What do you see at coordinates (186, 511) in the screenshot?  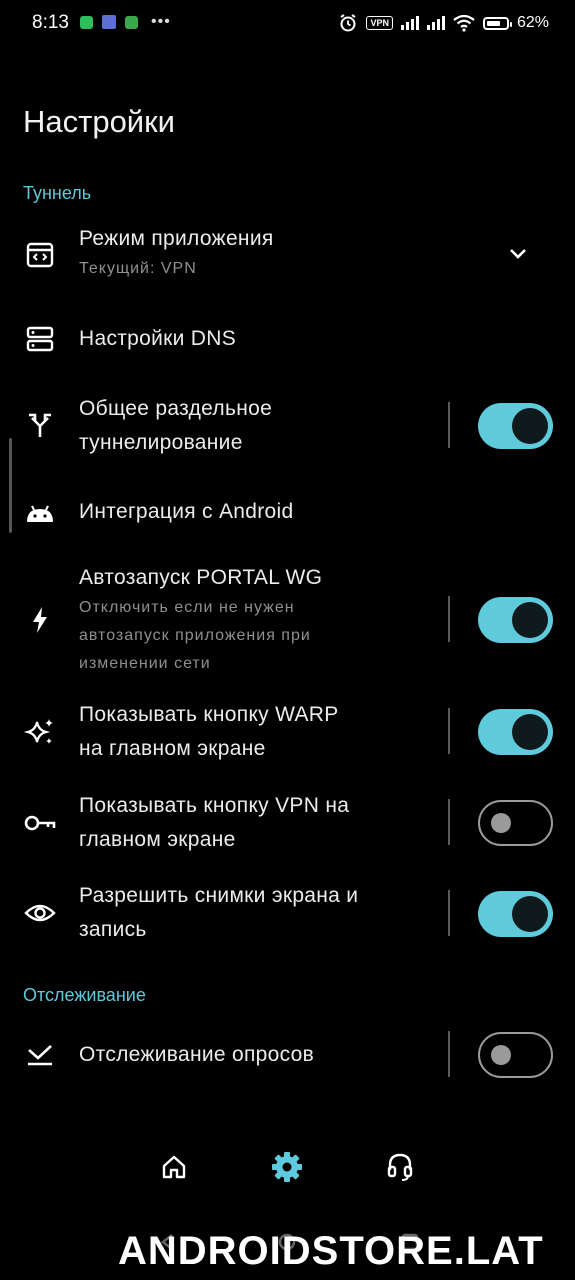 I see `row-title: Интеграция с Android` at bounding box center [186, 511].